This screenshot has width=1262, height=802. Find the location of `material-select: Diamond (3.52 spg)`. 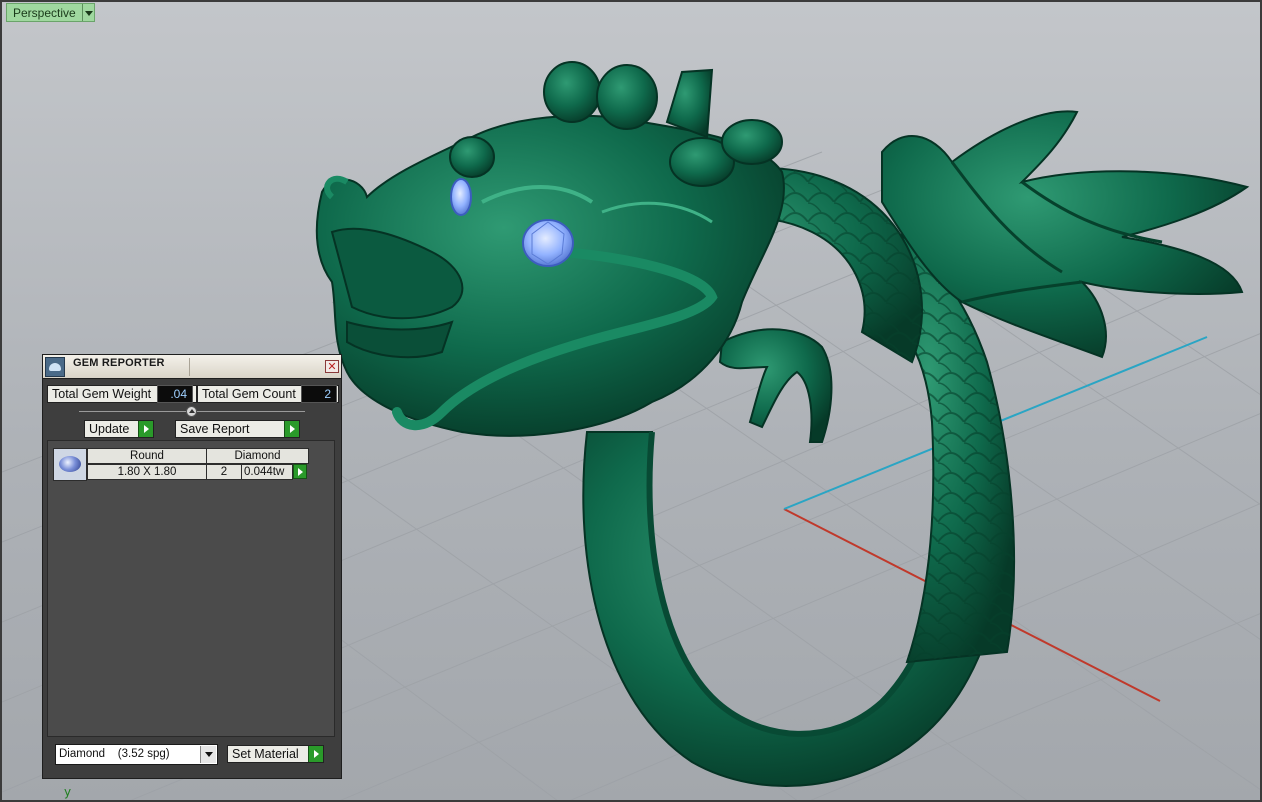

material-select: Diamond (3.52 spg) is located at coordinates (136, 754).